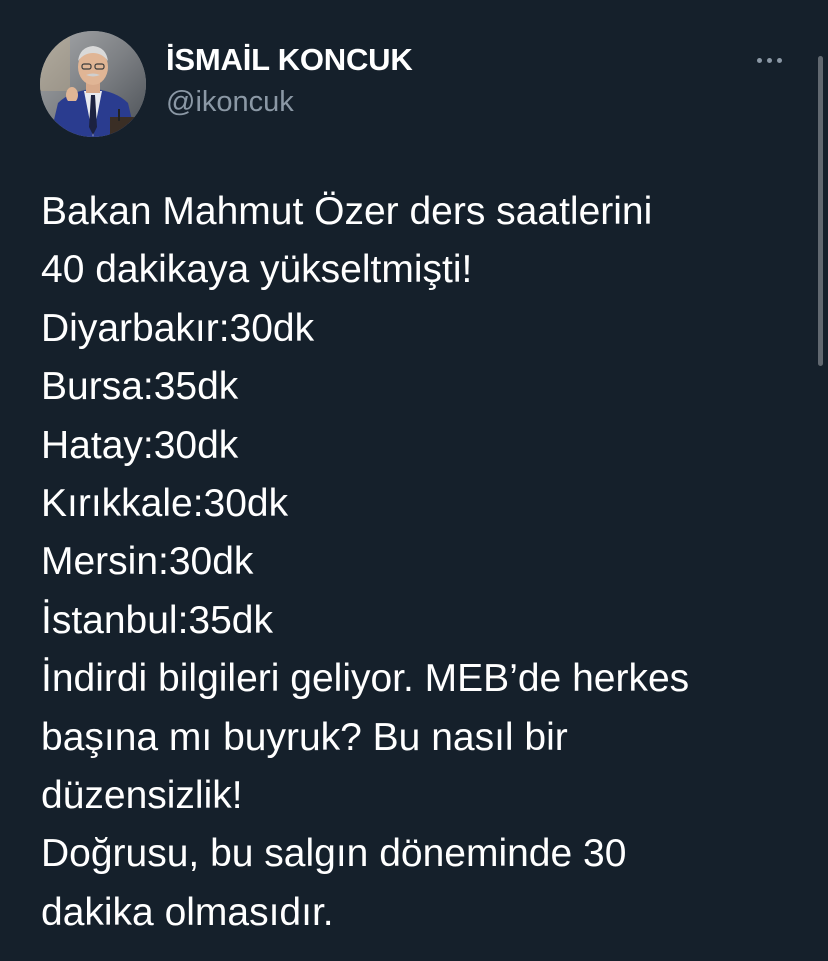 The width and height of the screenshot is (828, 961). What do you see at coordinates (257, 270) in the screenshot?
I see `tweet-line: 40 dakikaya yükseltmişti!` at bounding box center [257, 270].